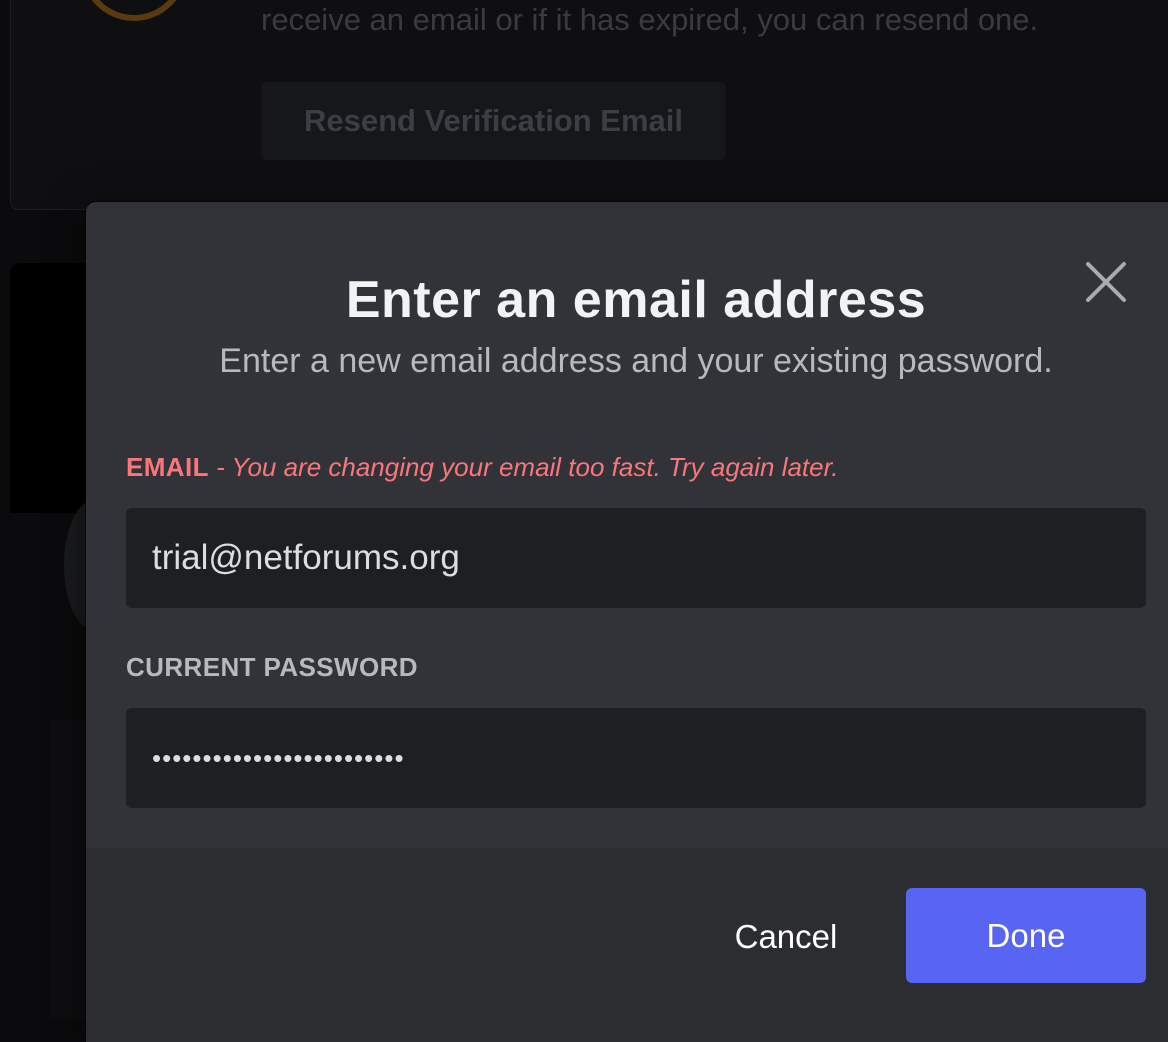 The width and height of the screenshot is (1168, 1042). Describe the element at coordinates (134, 10) in the screenshot. I see `clock-icon` at that location.